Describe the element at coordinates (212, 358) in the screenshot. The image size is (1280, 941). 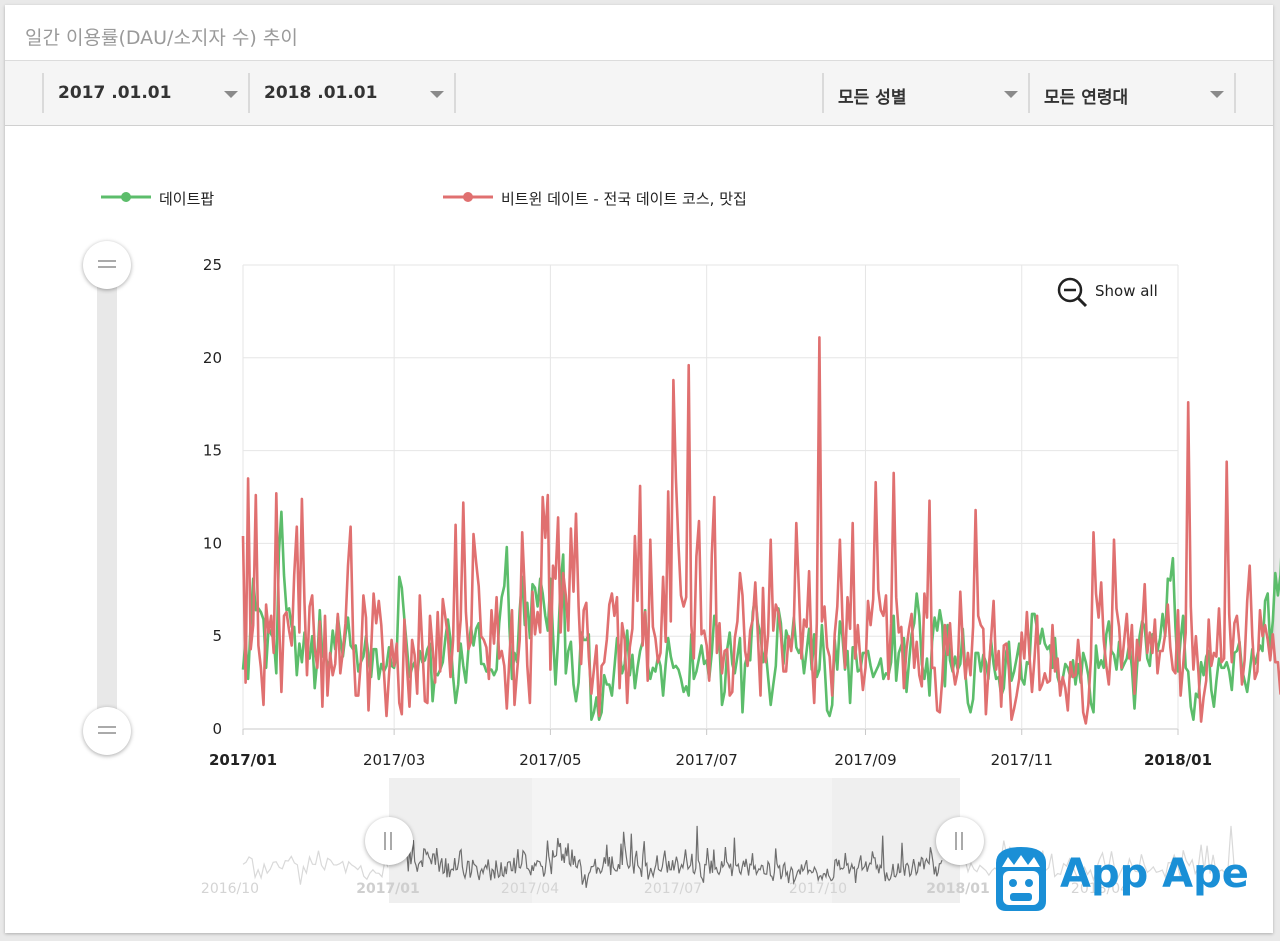
I see `y-tick-label: 20` at that location.